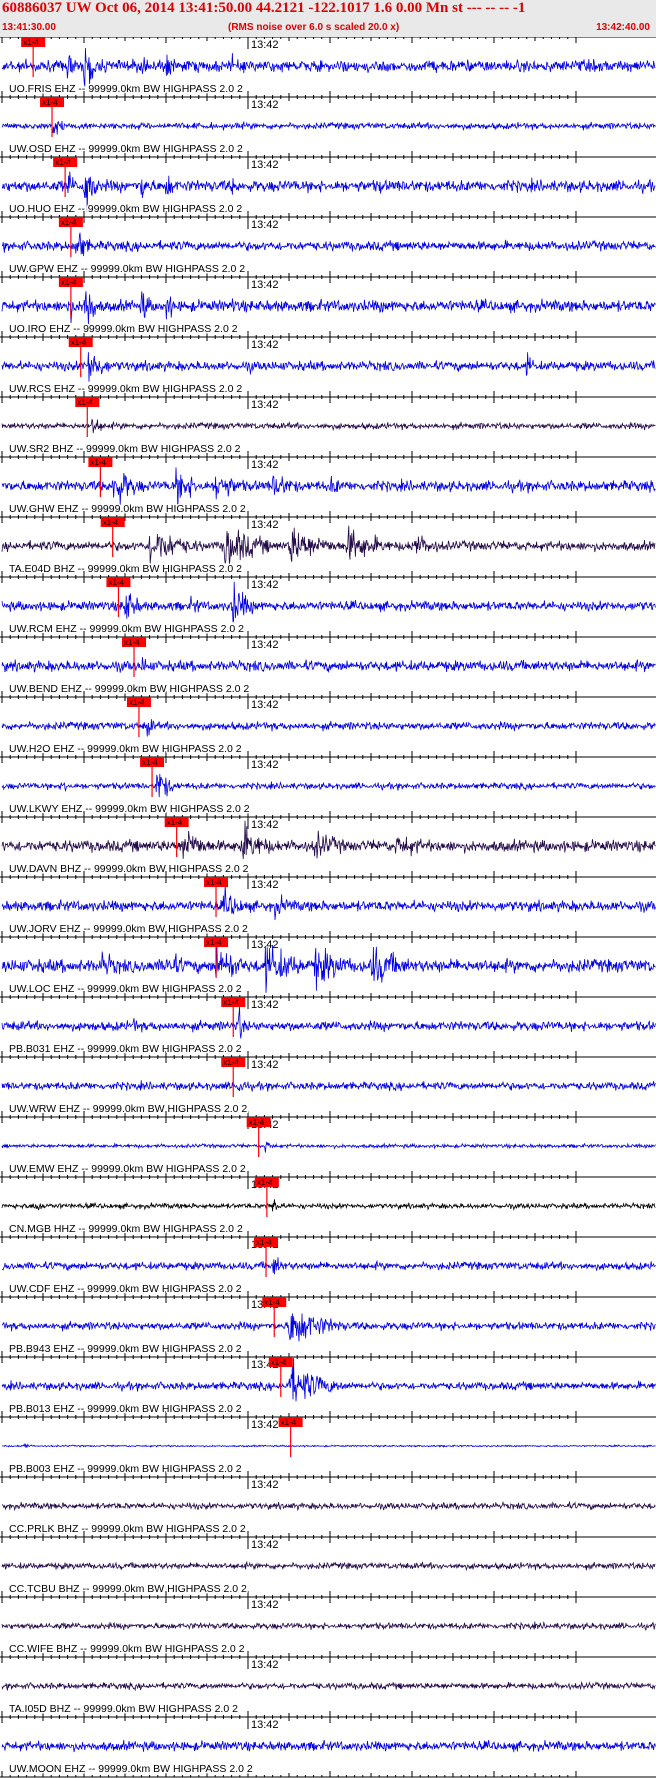  Describe the element at coordinates (314, 27) in the screenshot. I see `scale-note: (RMS noise over 6.0 s scaled 20.0 x)` at that location.